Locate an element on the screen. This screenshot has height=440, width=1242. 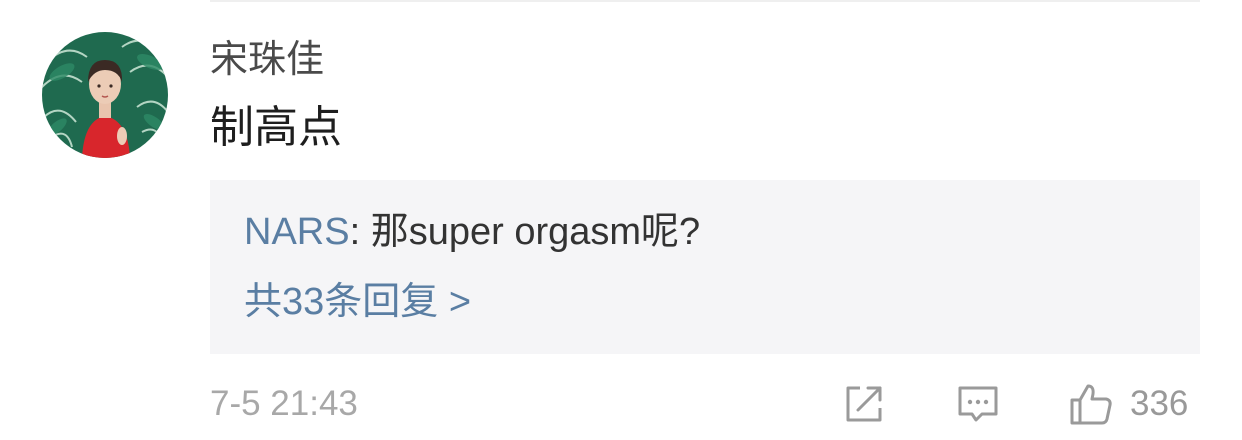
comment-text: 制高点 is located at coordinates (276, 127).